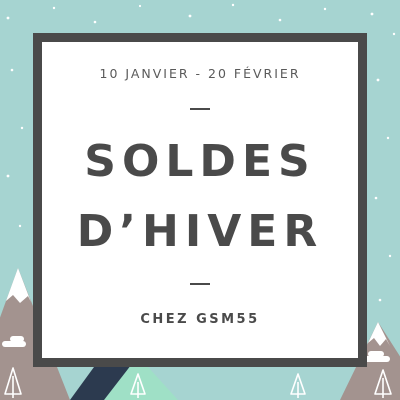 The width and height of the screenshot is (400, 400). I want to click on sale-dates: 10 JANVIER - 20 FÉVRIER, so click(200, 73).